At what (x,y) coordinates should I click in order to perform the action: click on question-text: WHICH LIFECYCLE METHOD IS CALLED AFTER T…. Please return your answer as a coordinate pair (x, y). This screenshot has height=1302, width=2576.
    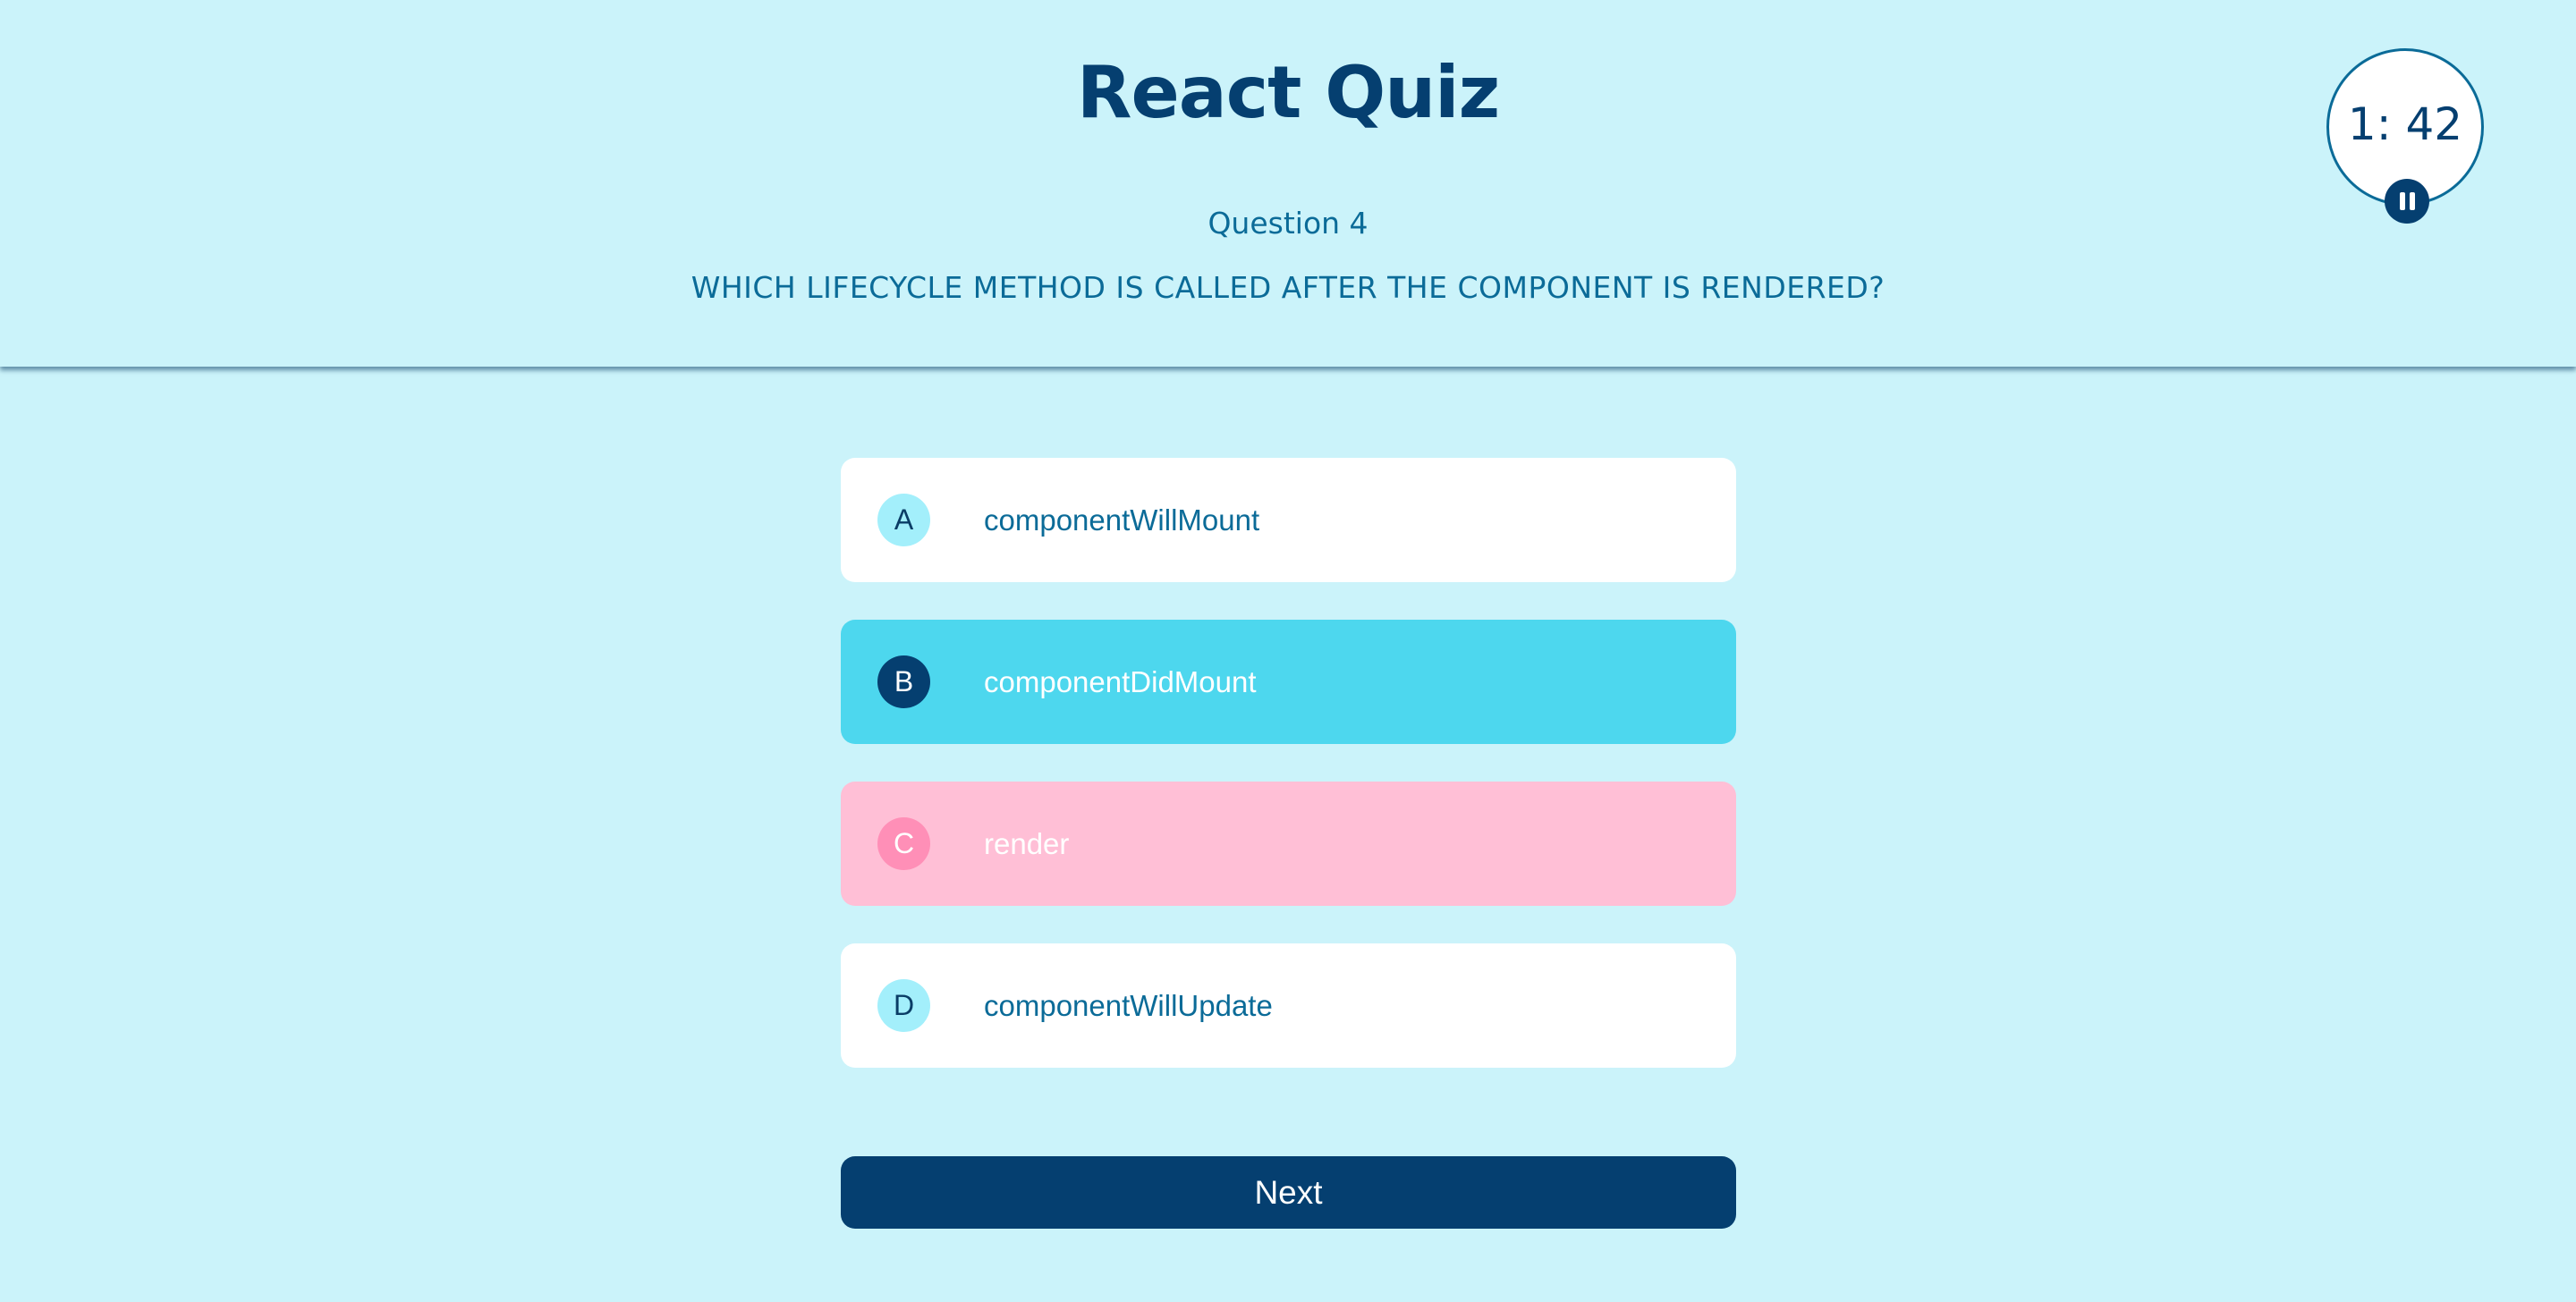
    Looking at the image, I should click on (1288, 287).